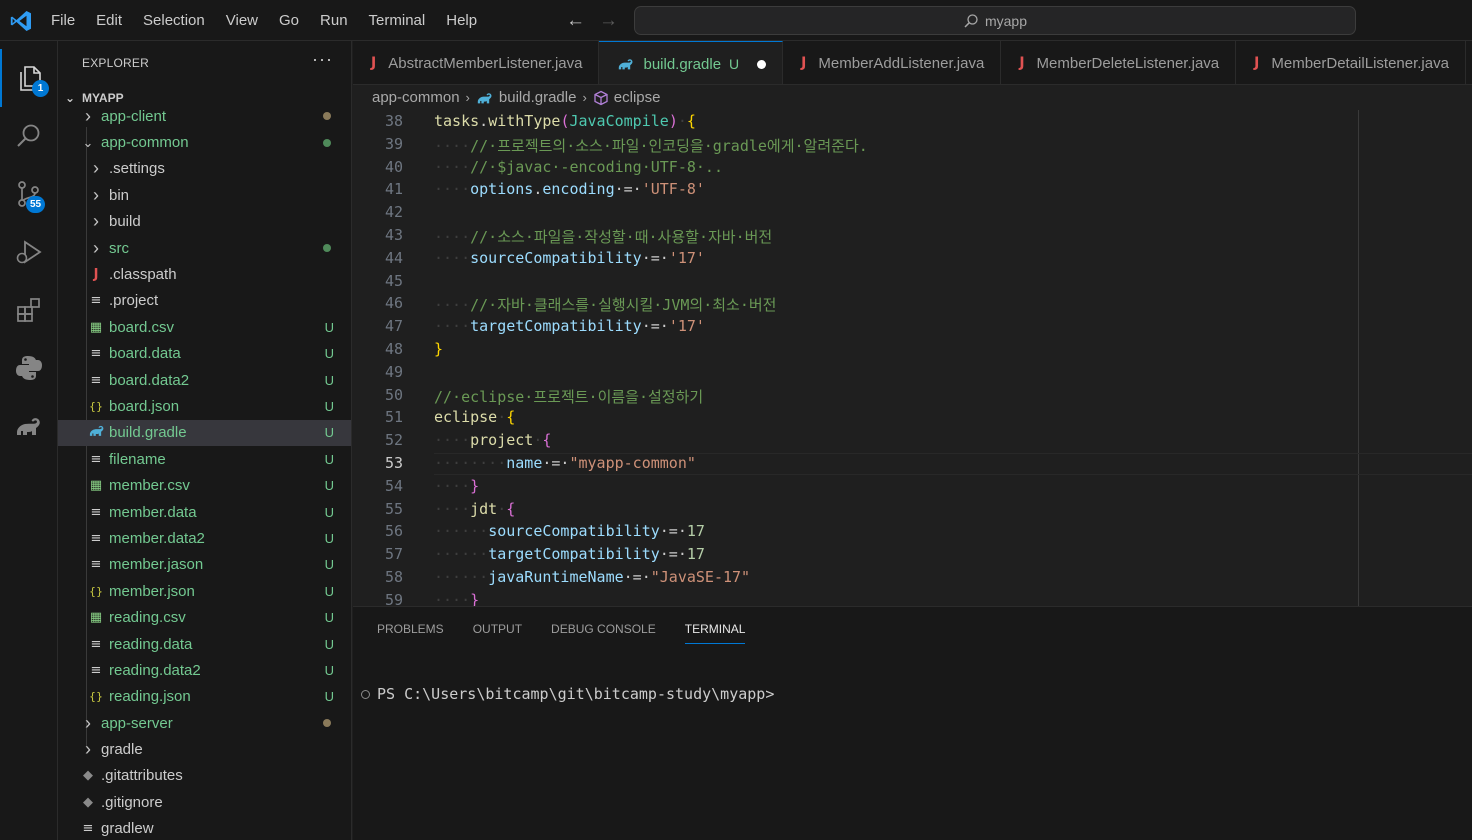 The width and height of the screenshot is (1472, 840). I want to click on editor-tab: build.gradle U, so click(691, 62).